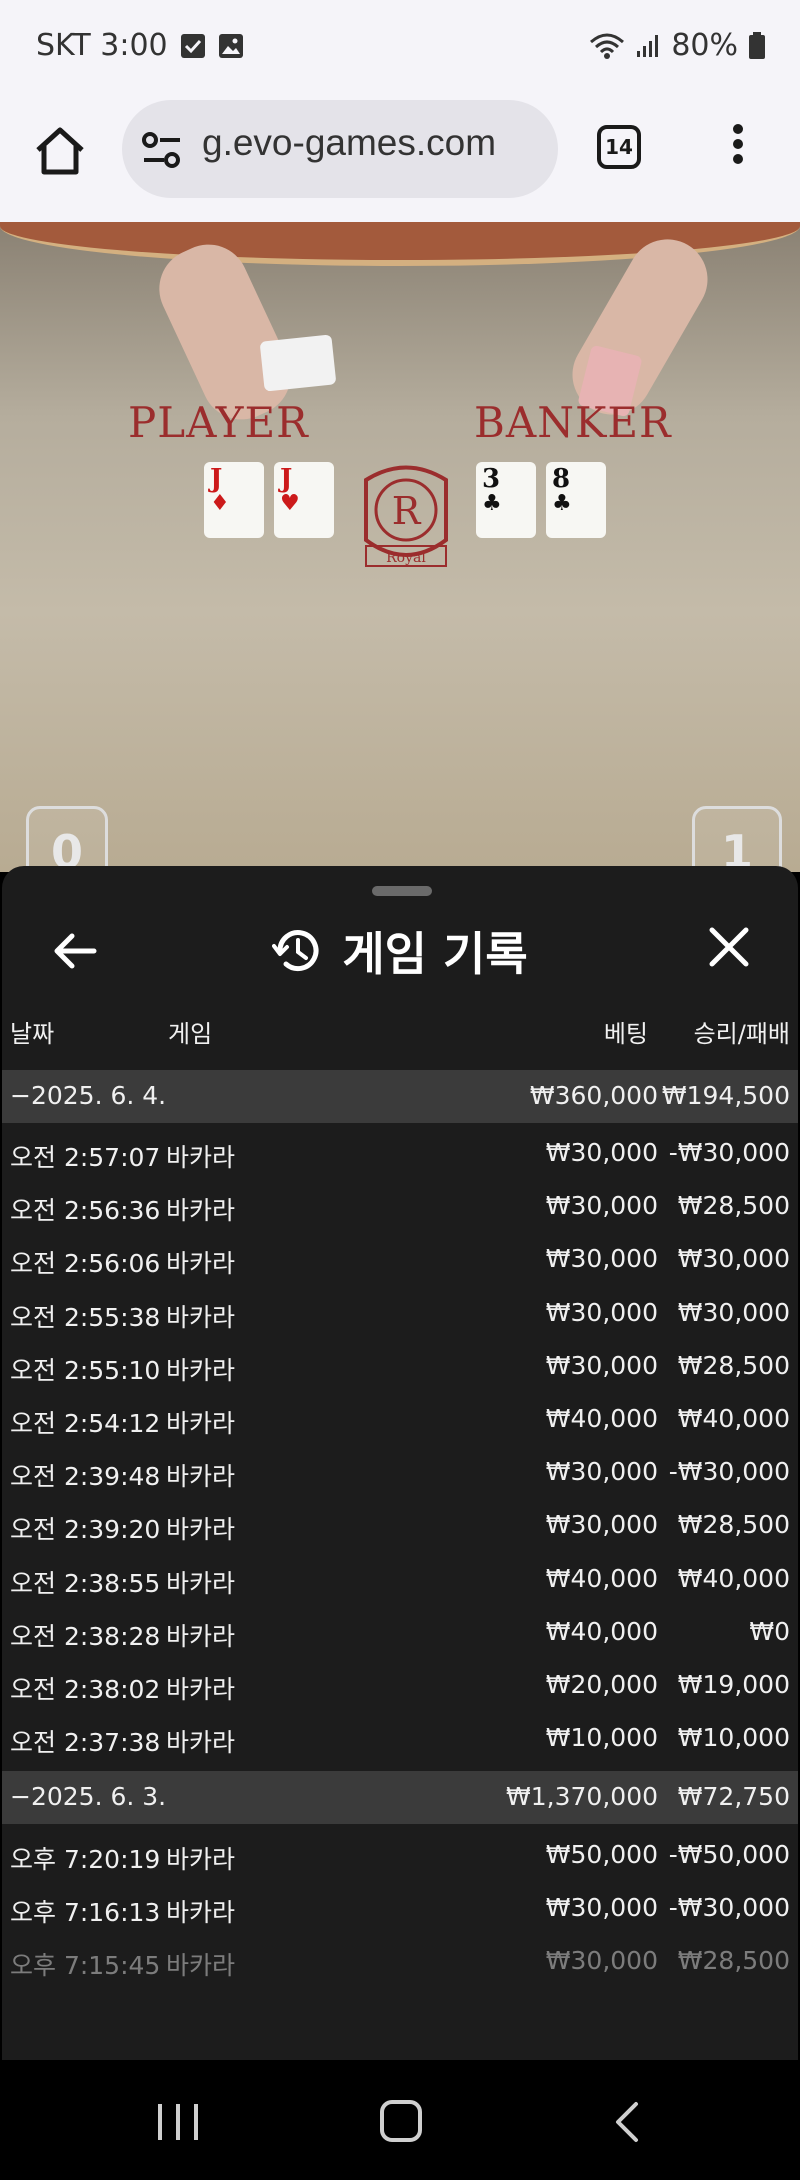 The height and width of the screenshot is (2180, 800). Describe the element at coordinates (85, 1317) in the screenshot. I see `row-time: 오전 2:55:38` at that location.